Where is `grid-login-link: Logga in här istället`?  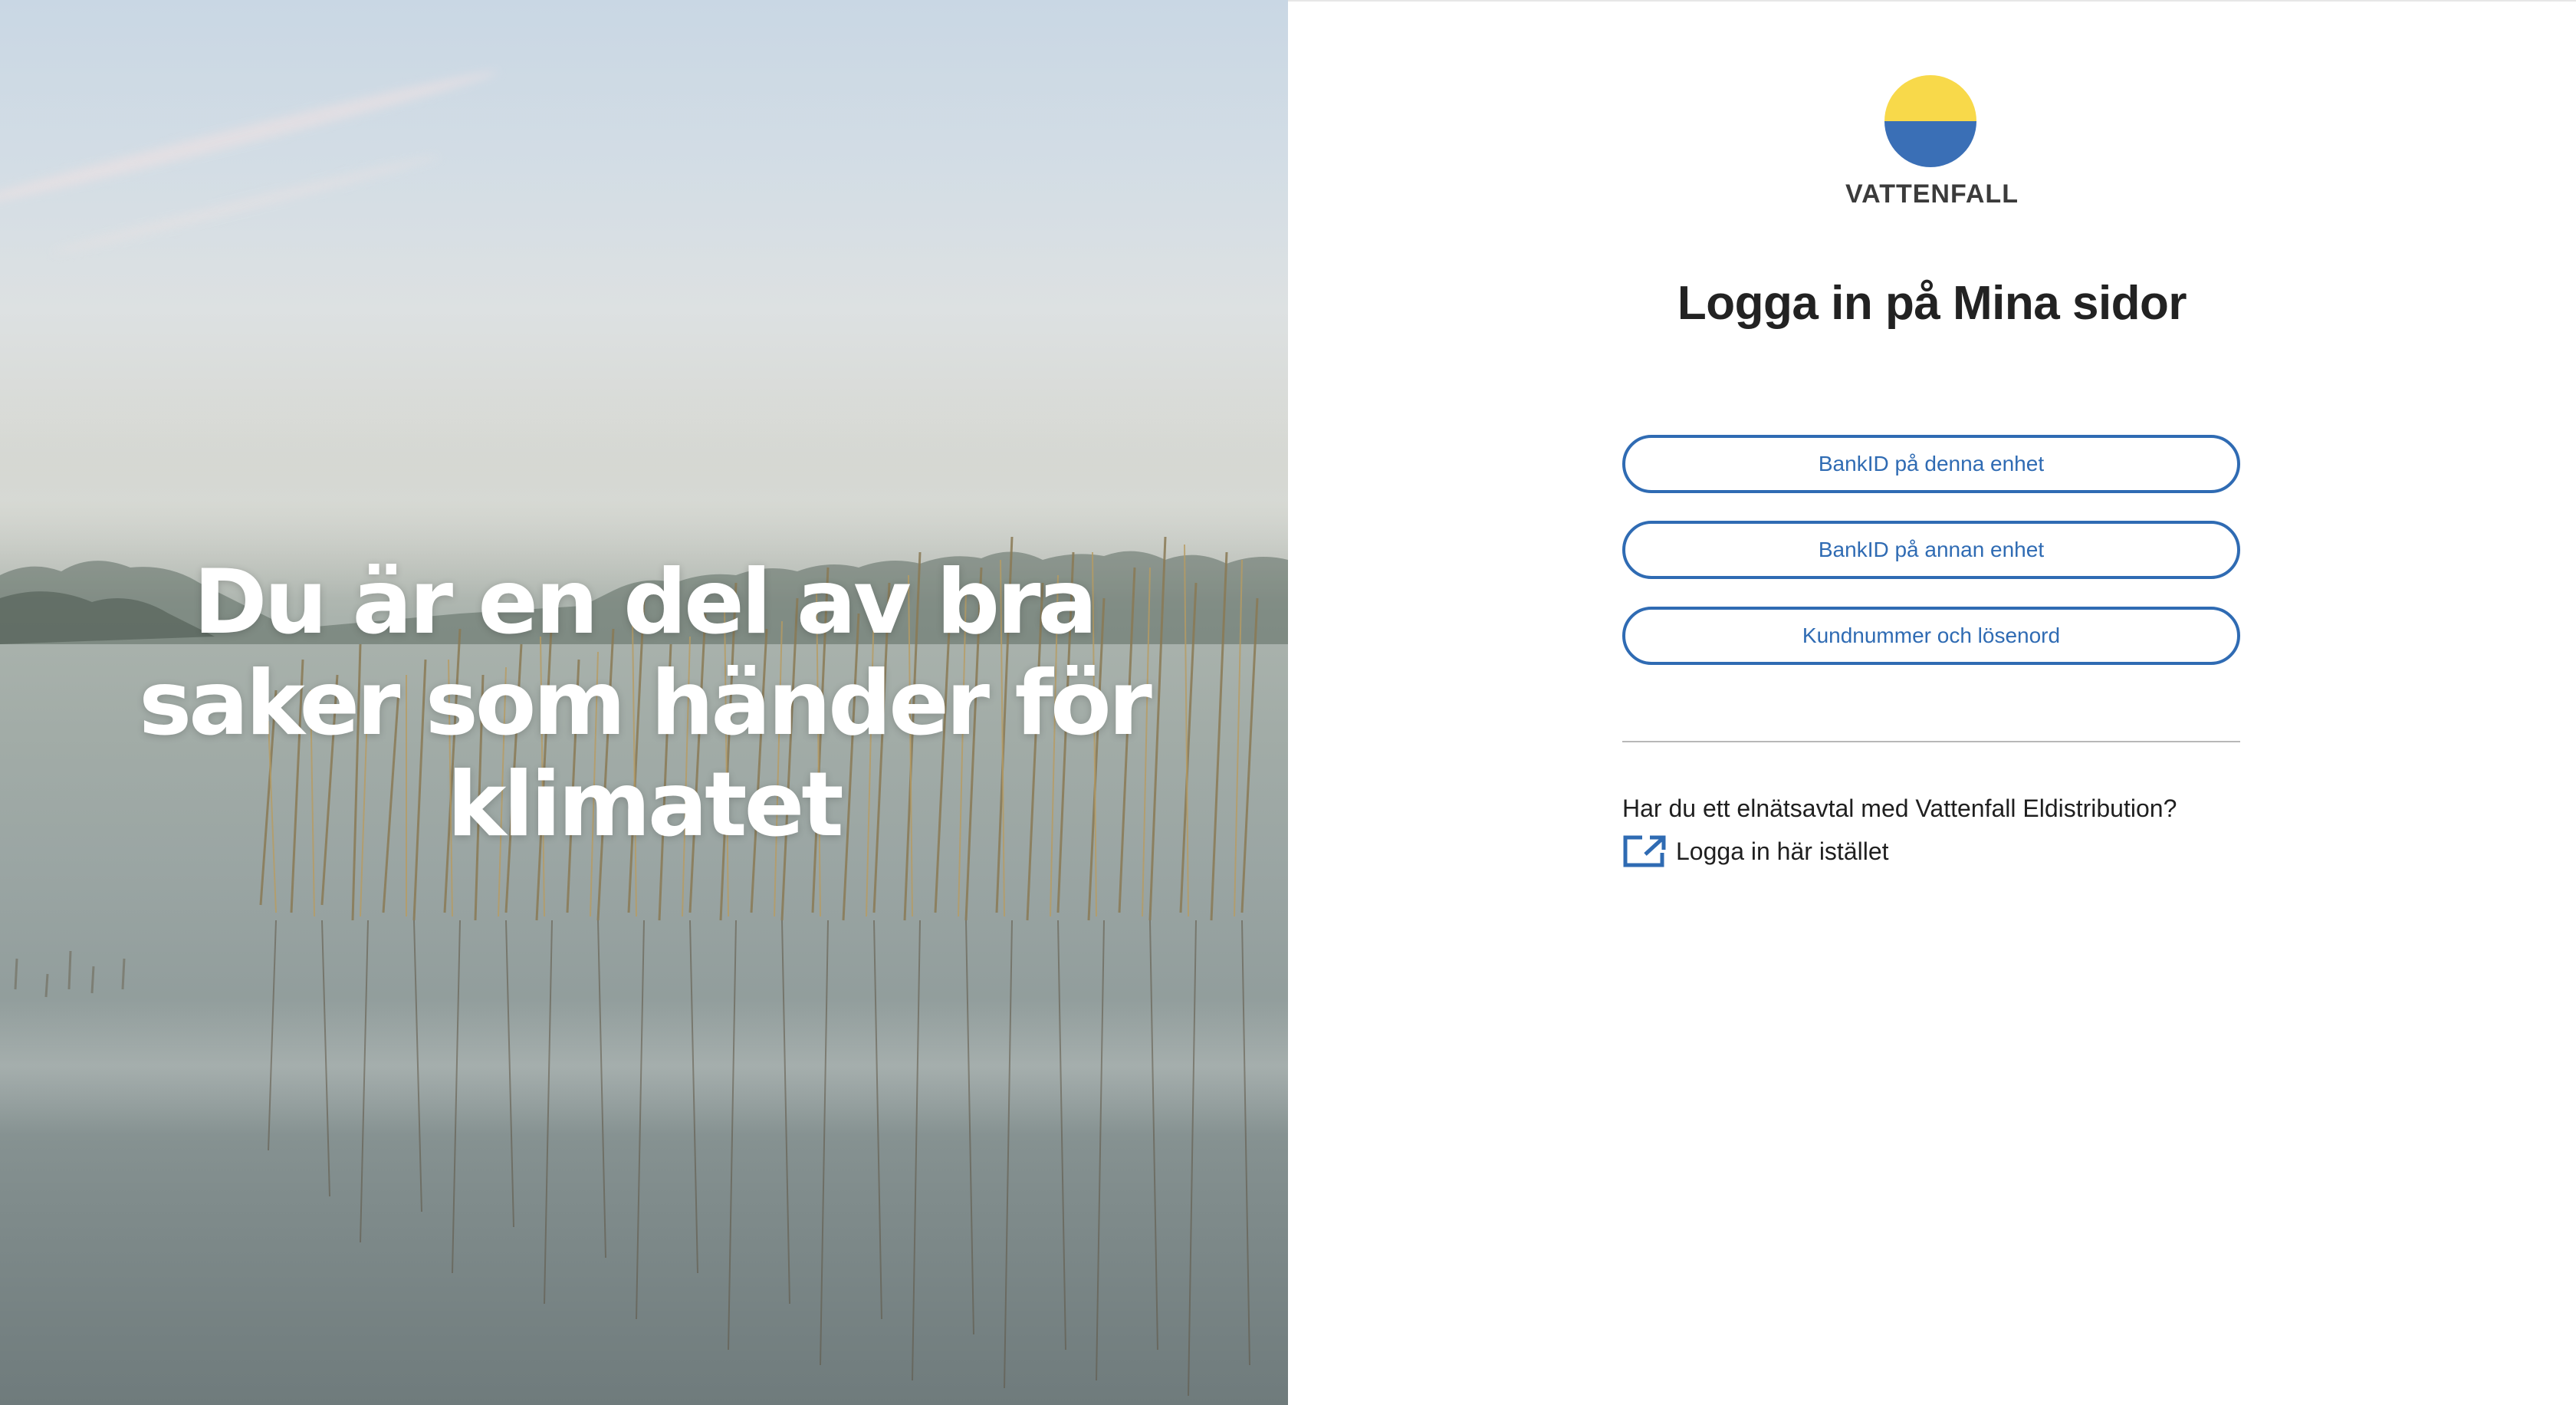 grid-login-link: Logga in här istället is located at coordinates (1755, 851).